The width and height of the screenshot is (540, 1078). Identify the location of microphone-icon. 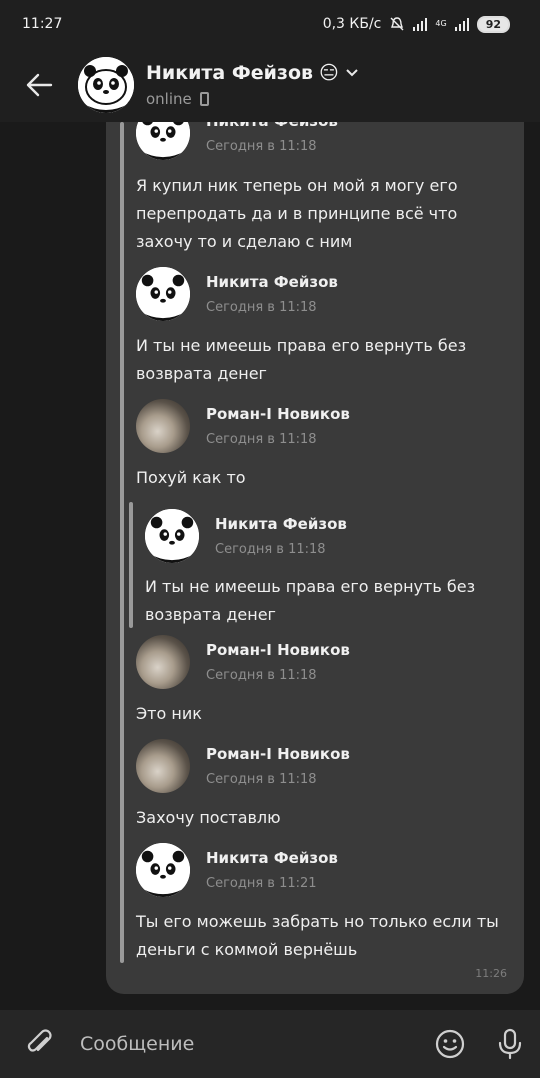
(510, 1044).